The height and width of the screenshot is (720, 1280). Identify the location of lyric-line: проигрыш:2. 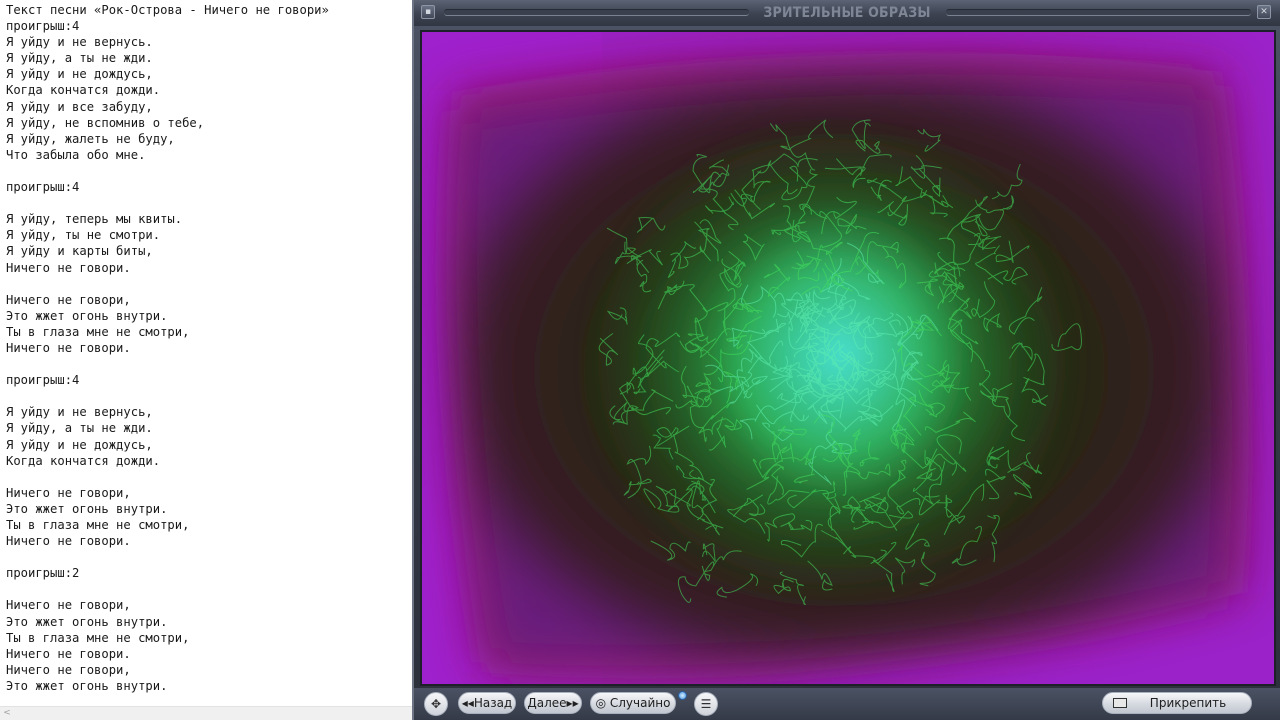
(43, 573).